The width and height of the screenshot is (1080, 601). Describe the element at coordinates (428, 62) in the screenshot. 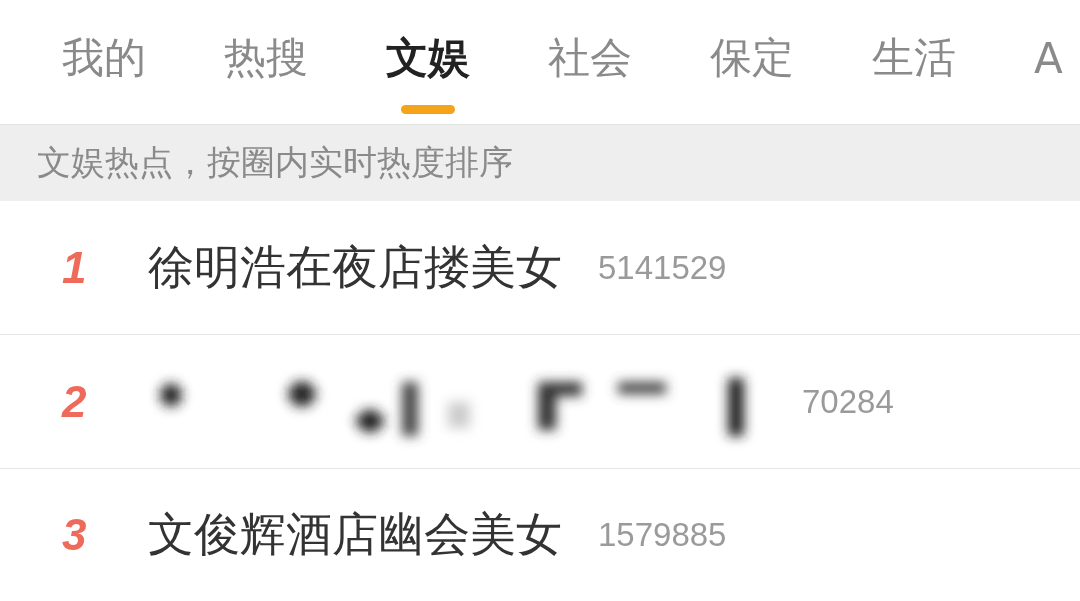

I see `category-tab: 文娱` at that location.